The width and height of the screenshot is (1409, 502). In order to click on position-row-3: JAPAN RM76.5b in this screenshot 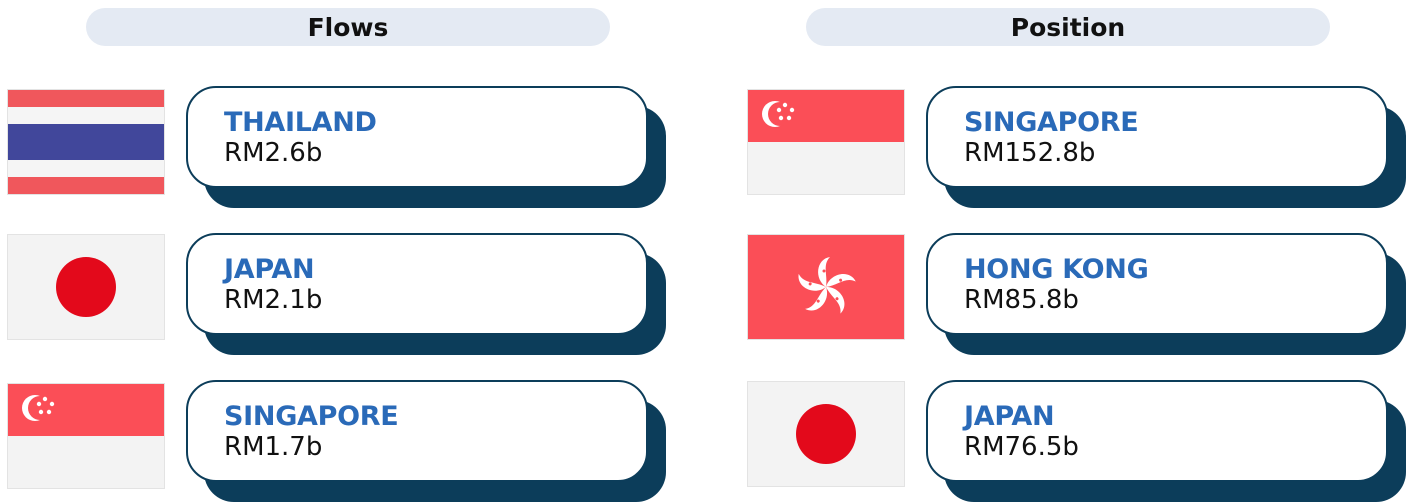, I will do `click(1074, 441)`.